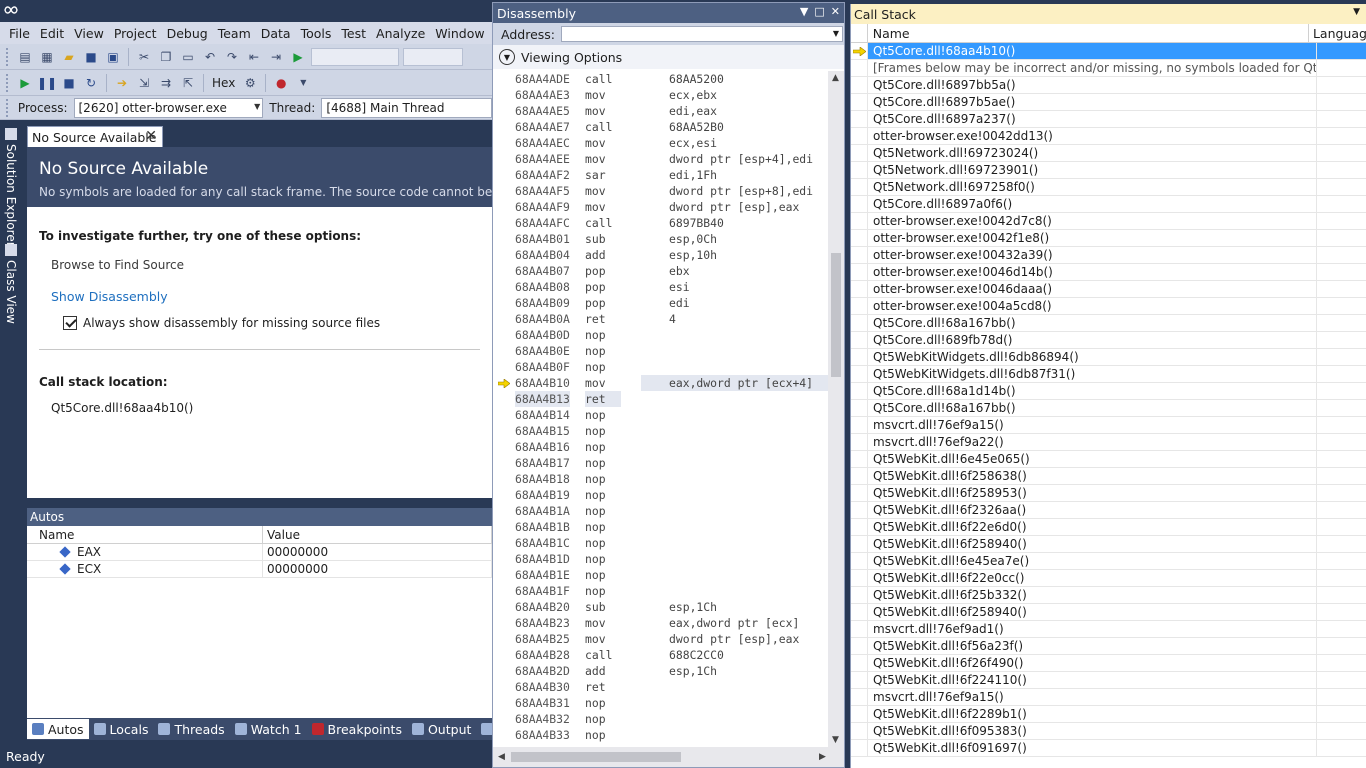 Image resolution: width=1366 pixels, height=768 pixels. I want to click on disassembly-line: 68AA4B20 sub esp,1Ch, so click(660, 607).